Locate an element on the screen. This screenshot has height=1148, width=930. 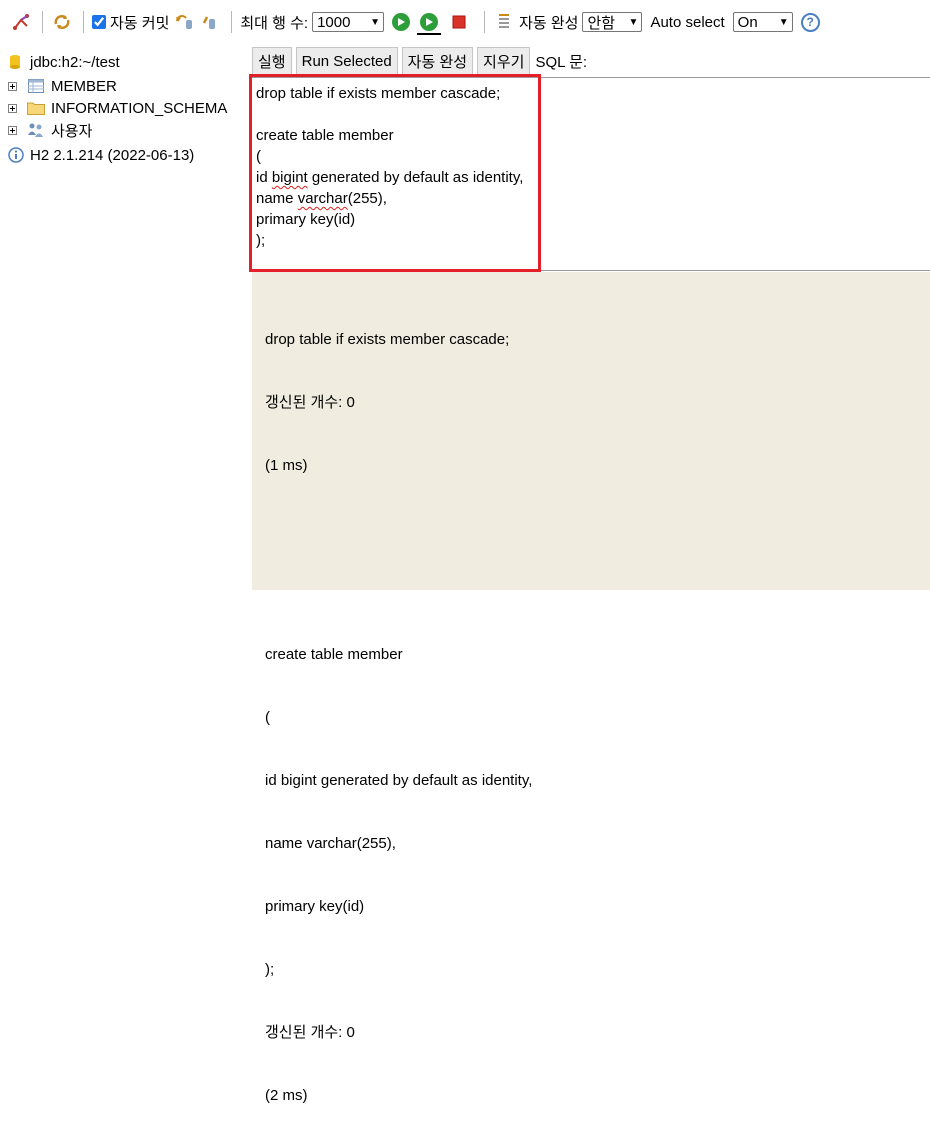
stop-icon is located at coordinates (459, 22).